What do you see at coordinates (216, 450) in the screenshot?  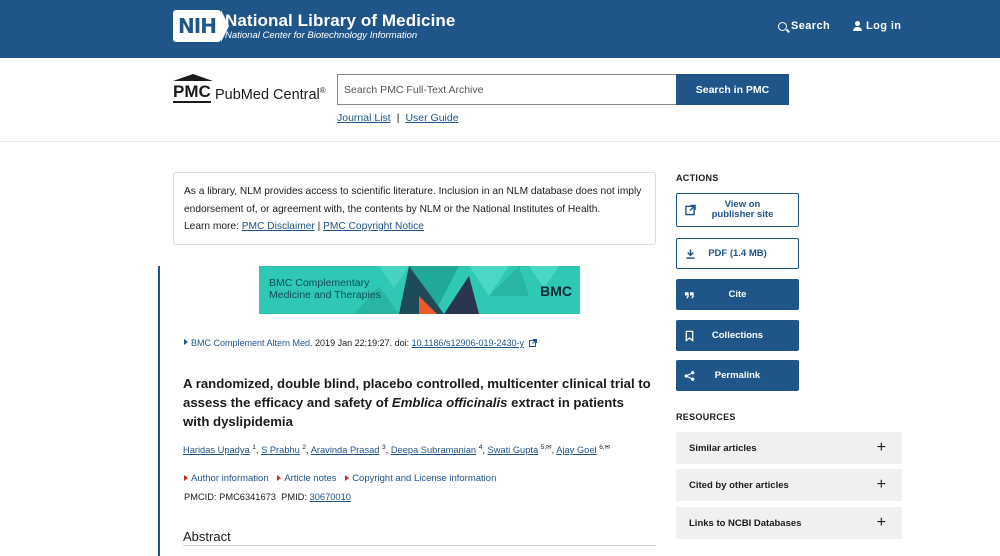 I see `author-link: Haridas Upadya` at bounding box center [216, 450].